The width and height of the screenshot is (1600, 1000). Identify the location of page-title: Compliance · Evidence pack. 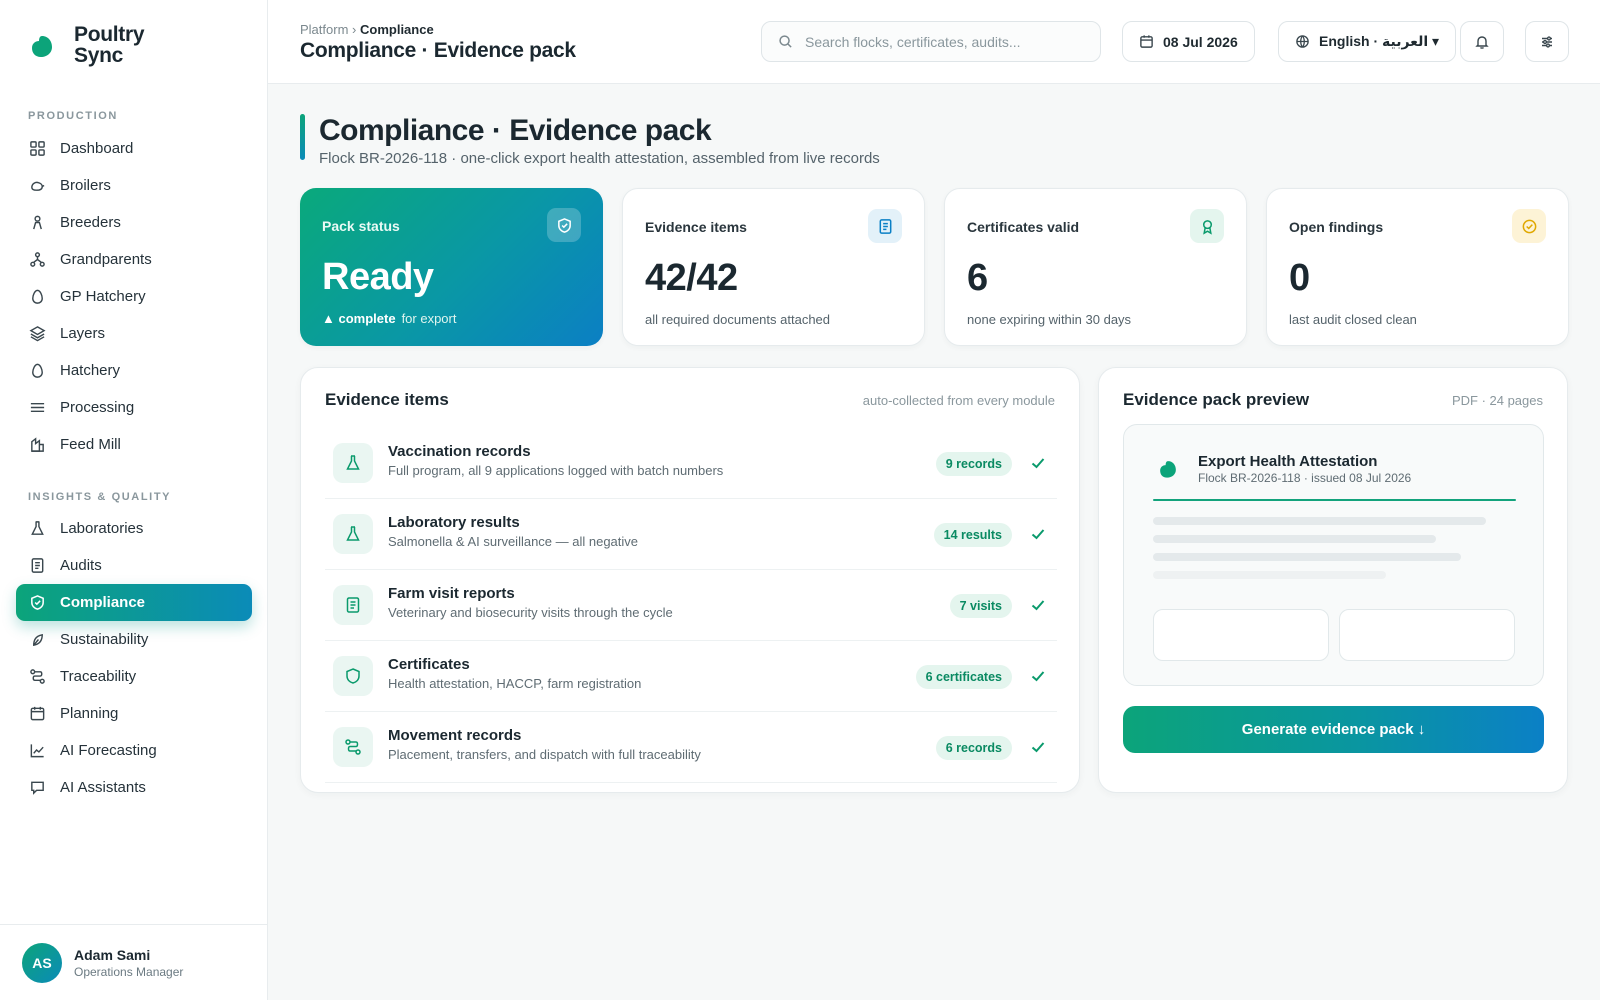
(515, 130).